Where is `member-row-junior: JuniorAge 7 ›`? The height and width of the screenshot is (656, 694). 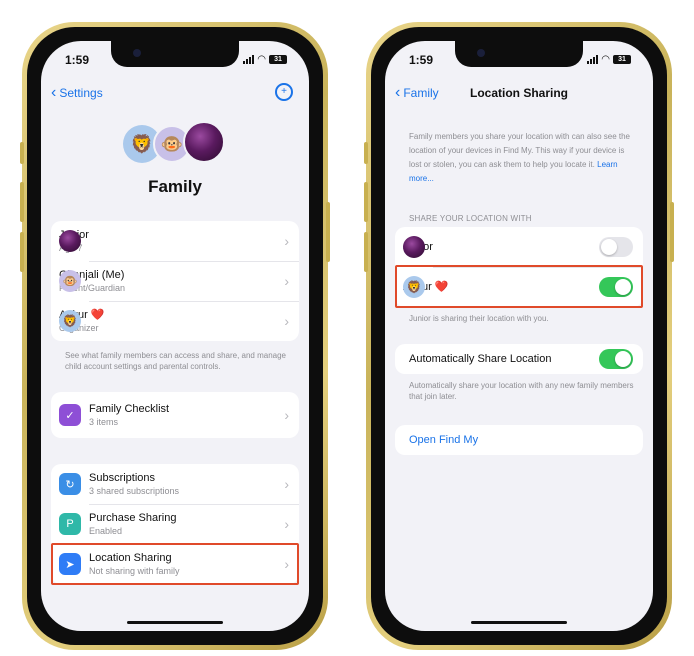 member-row-junior: JuniorAge 7 › is located at coordinates (175, 241).